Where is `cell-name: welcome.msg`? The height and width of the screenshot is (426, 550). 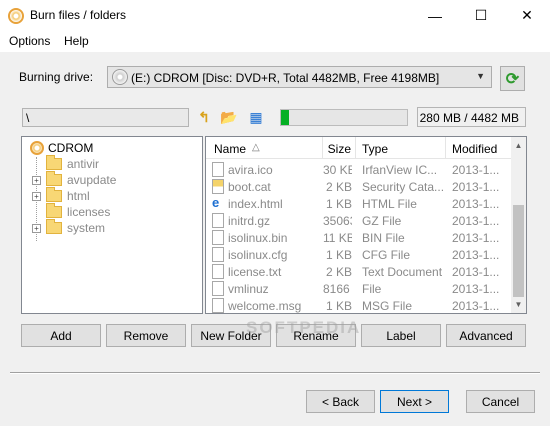
cell-name: welcome.msg is located at coordinates (265, 306).